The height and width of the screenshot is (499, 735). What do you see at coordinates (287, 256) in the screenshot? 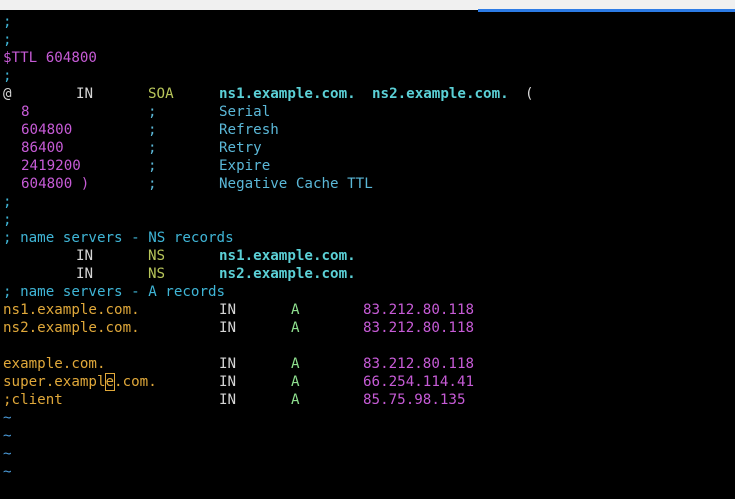
I see `ns-host: ns1.example.com.` at bounding box center [287, 256].